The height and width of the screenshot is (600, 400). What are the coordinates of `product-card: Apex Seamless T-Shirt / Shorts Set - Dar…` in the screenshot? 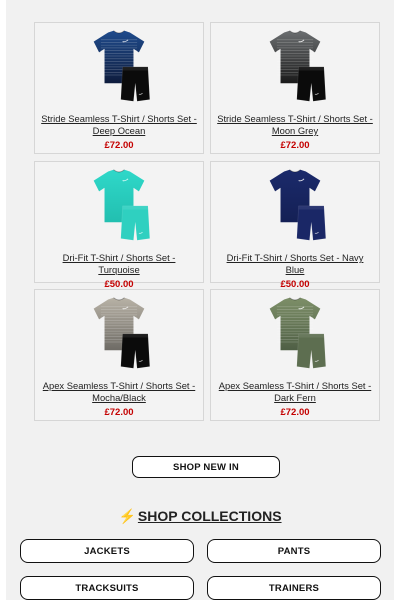 It's located at (295, 355).